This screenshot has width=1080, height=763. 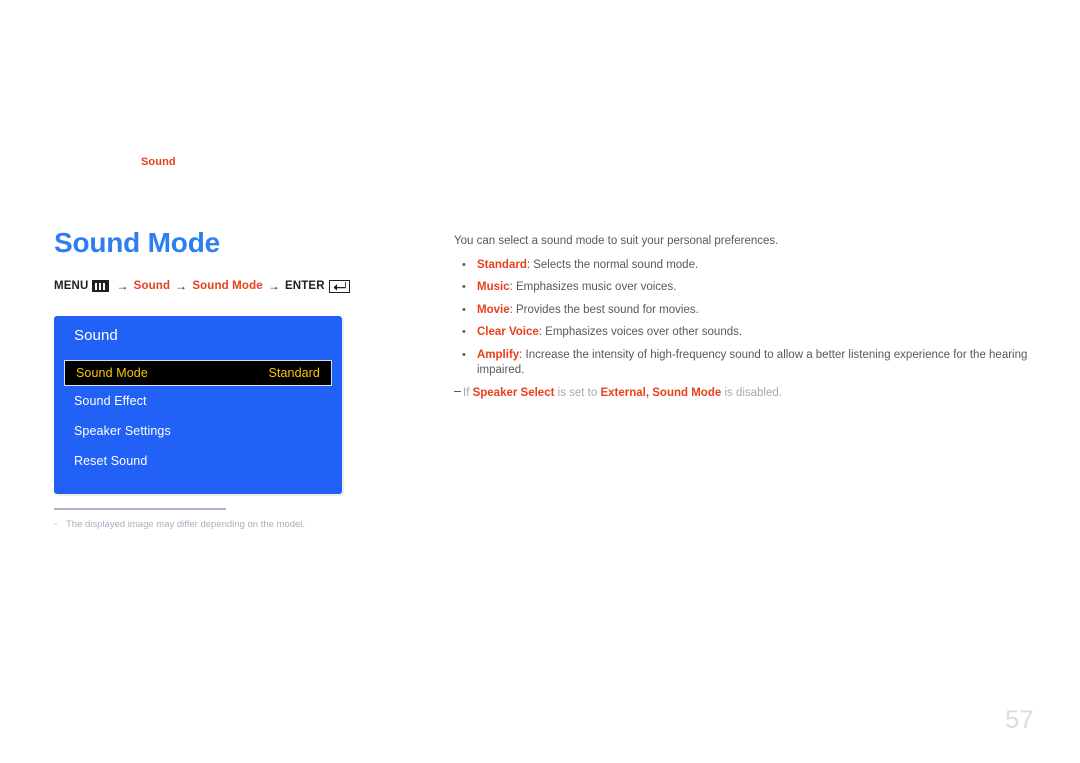 I want to click on list-item: • Music: Emphasizes music over voices., so click(x=741, y=288).